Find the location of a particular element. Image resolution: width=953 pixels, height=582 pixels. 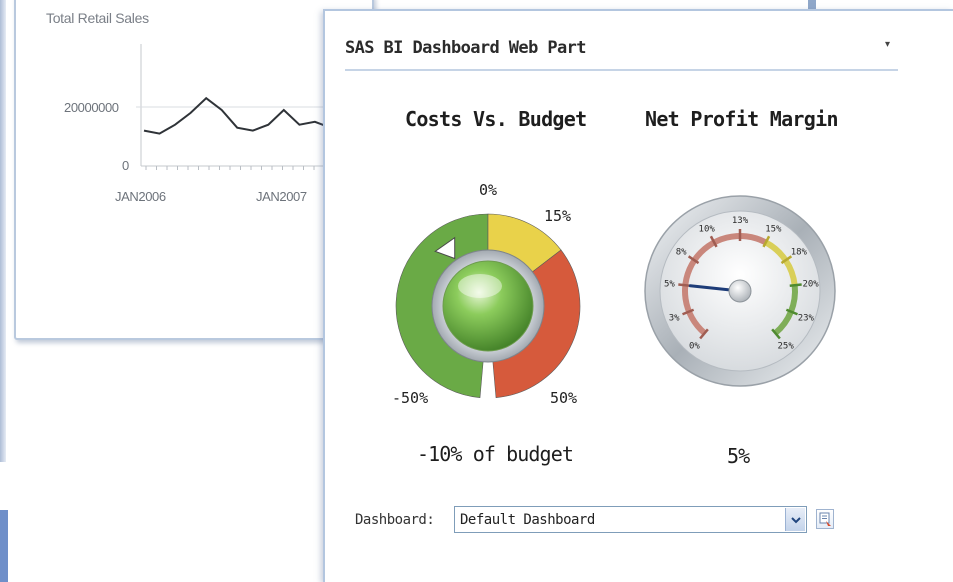

profit-tick-label: 3% is located at coordinates (674, 319).